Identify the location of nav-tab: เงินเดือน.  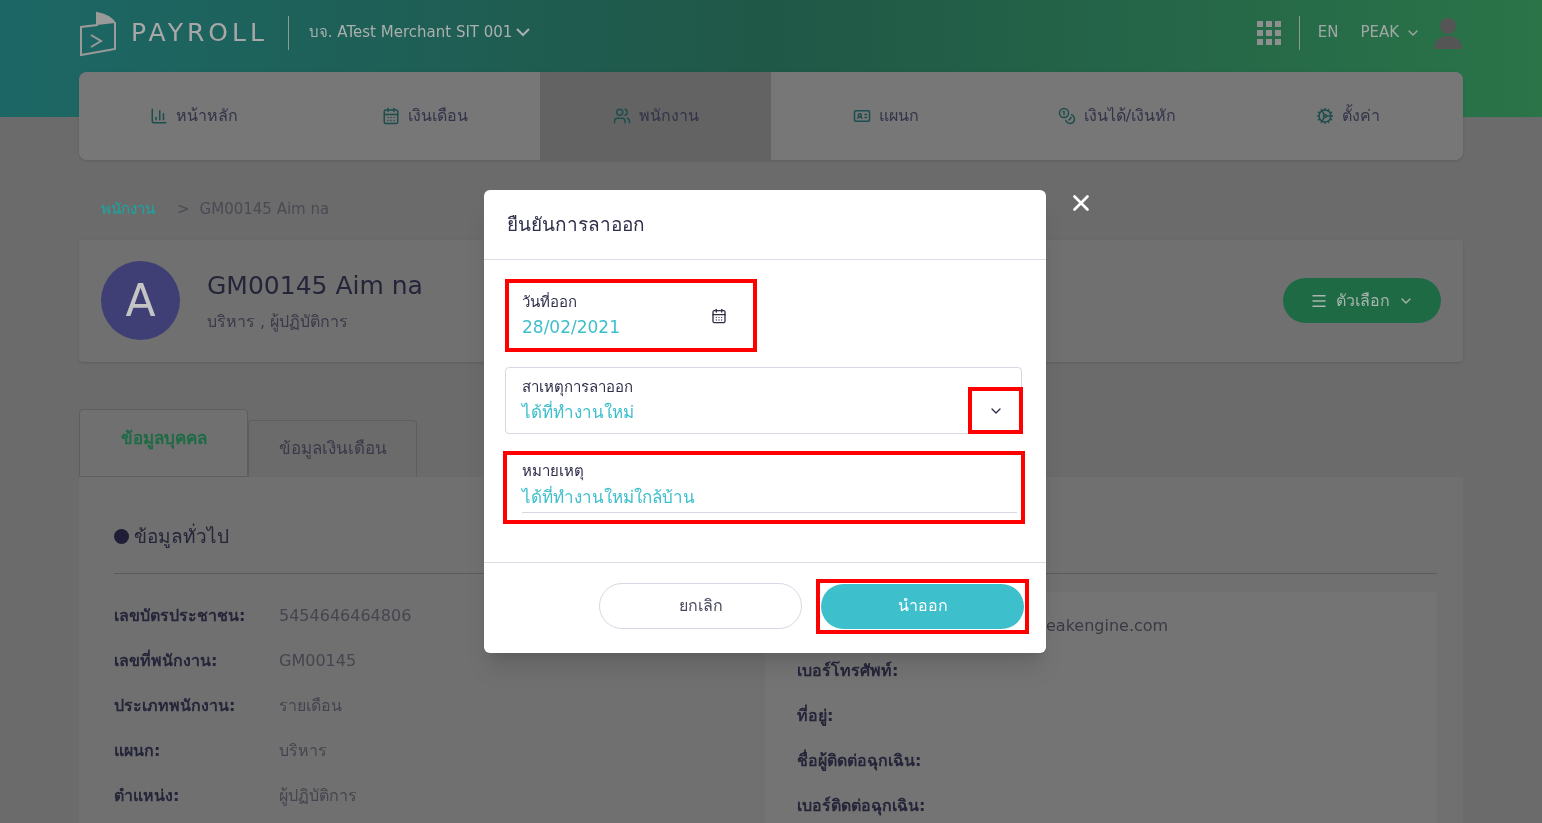
(425, 116).